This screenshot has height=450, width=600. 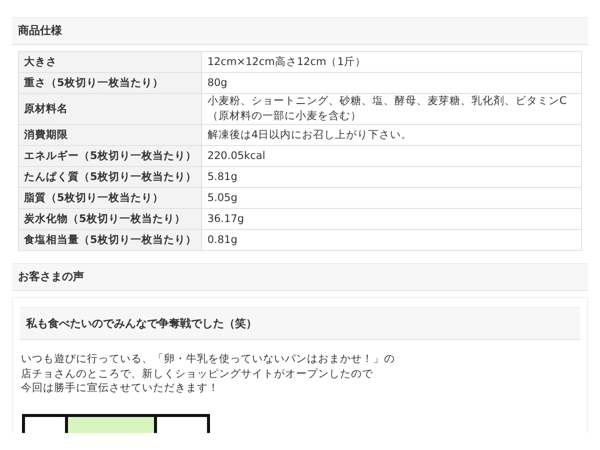 I want to click on spec-value: 小麦粉、ショートニング、砂糖、塩、酵母、麦芽糖、乳化剤、ビタミンC（原材料の一部に小麦を含む）, so click(x=392, y=109).